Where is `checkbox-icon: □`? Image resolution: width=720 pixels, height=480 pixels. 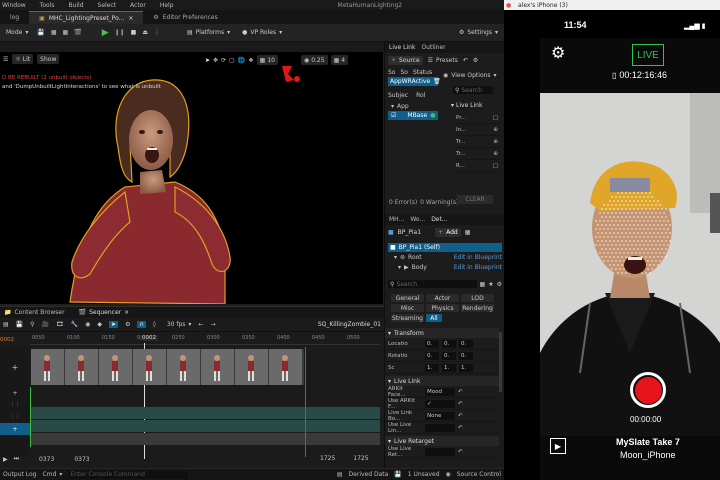
checkbox-icon: □ is located at coordinates (495, 118).